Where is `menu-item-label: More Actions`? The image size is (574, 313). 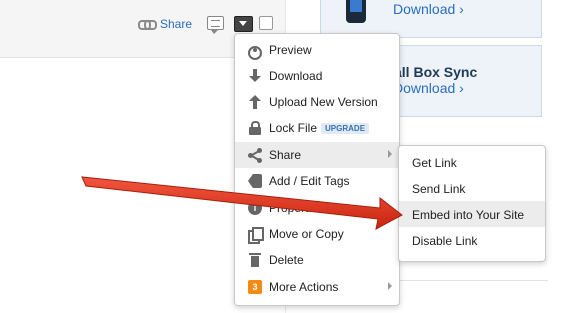
menu-item-label: More Actions is located at coordinates (304, 287).